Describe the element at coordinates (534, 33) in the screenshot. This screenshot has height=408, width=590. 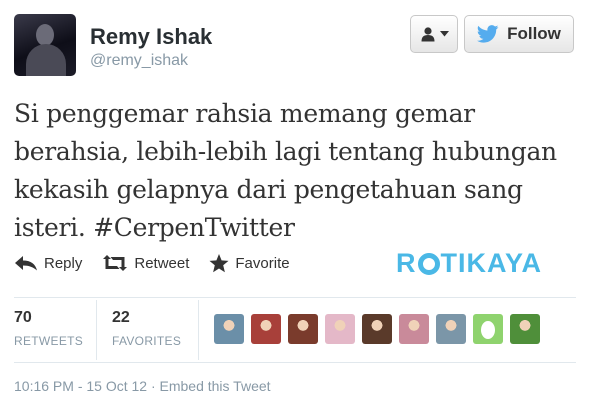
I see `follow-label: Follow` at that location.